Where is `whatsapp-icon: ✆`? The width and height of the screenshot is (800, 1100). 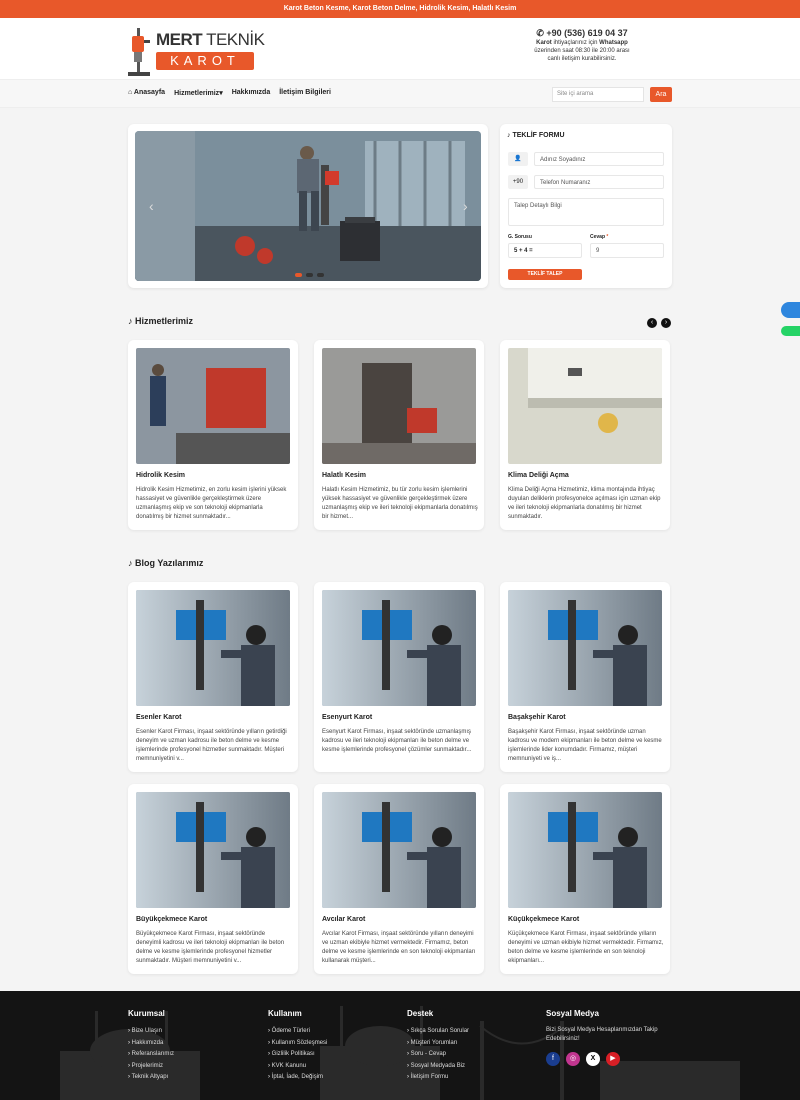 whatsapp-icon: ✆ is located at coordinates (541, 33).